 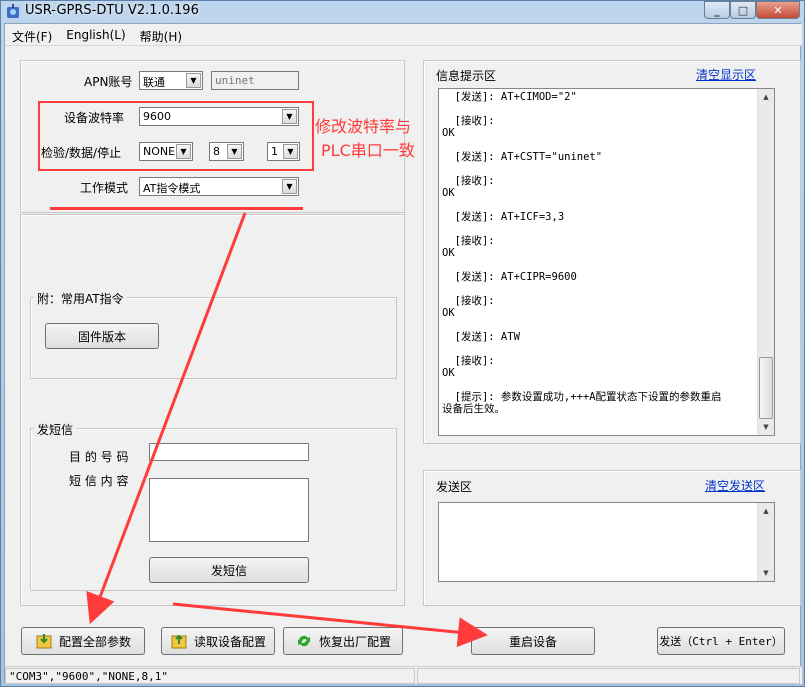 I want to click on import-icon, so click(x=44, y=641).